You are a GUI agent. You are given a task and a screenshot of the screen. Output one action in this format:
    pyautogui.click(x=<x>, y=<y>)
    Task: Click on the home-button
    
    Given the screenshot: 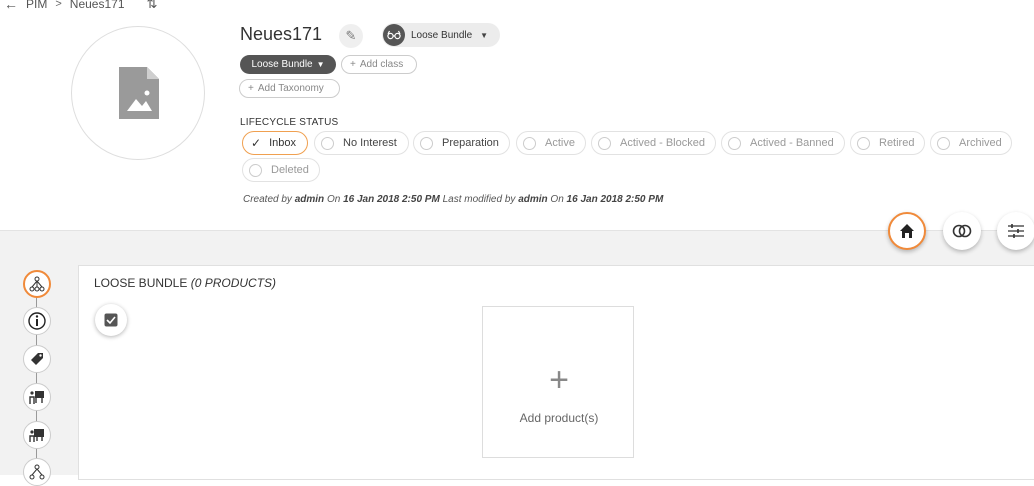 What is the action you would take?
    pyautogui.click(x=907, y=231)
    